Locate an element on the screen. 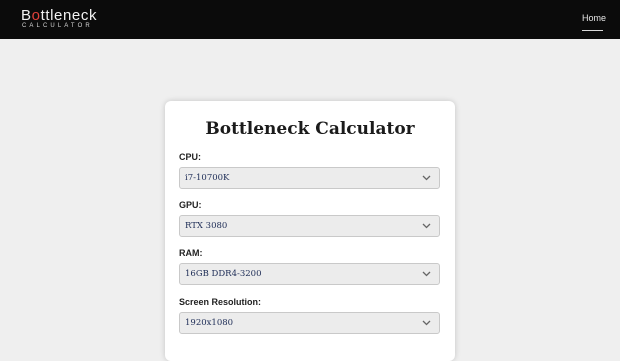 The width and height of the screenshot is (620, 361). gpu-select: RTX 3080 is located at coordinates (309, 226).